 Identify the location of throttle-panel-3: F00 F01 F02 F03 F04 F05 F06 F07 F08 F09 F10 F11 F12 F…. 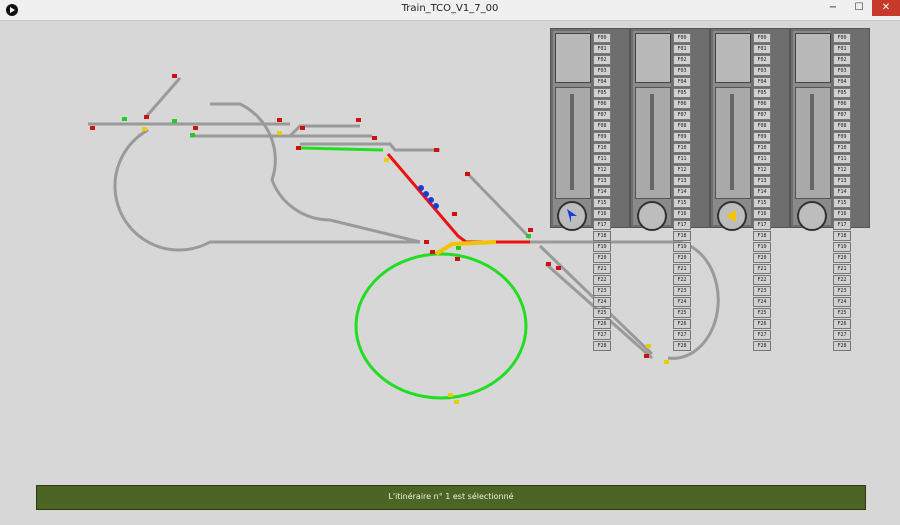
(750, 189).